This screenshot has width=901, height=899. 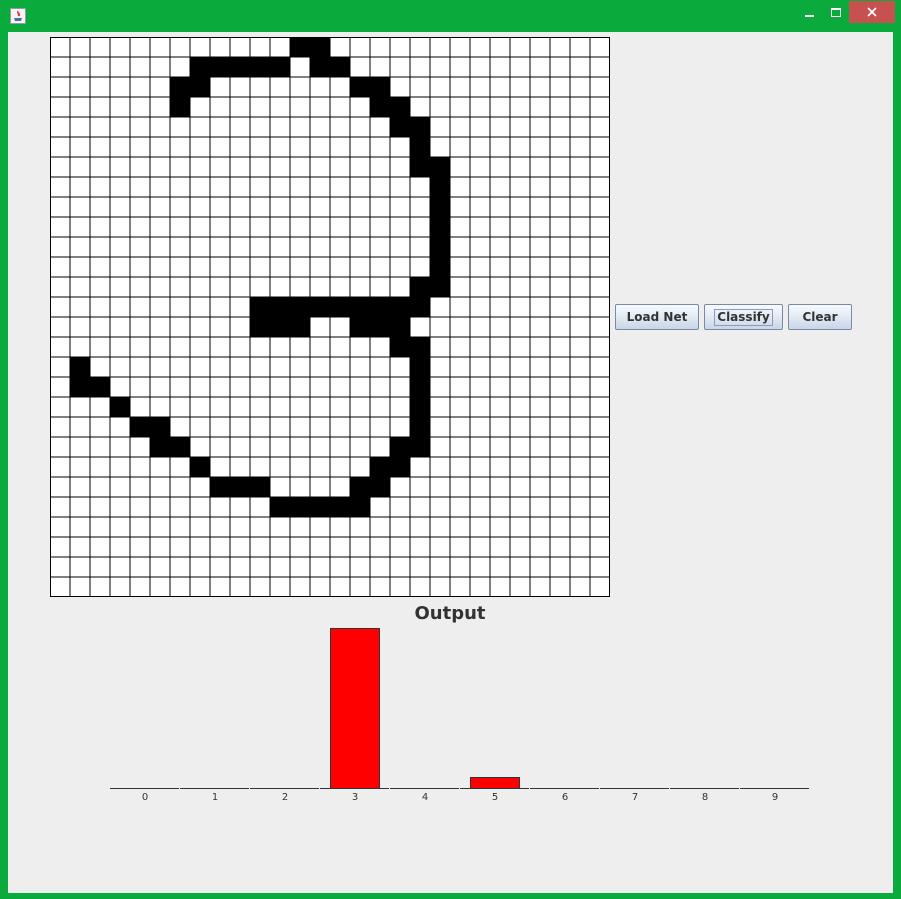 I want to click on minimize-button, so click(x=809, y=12).